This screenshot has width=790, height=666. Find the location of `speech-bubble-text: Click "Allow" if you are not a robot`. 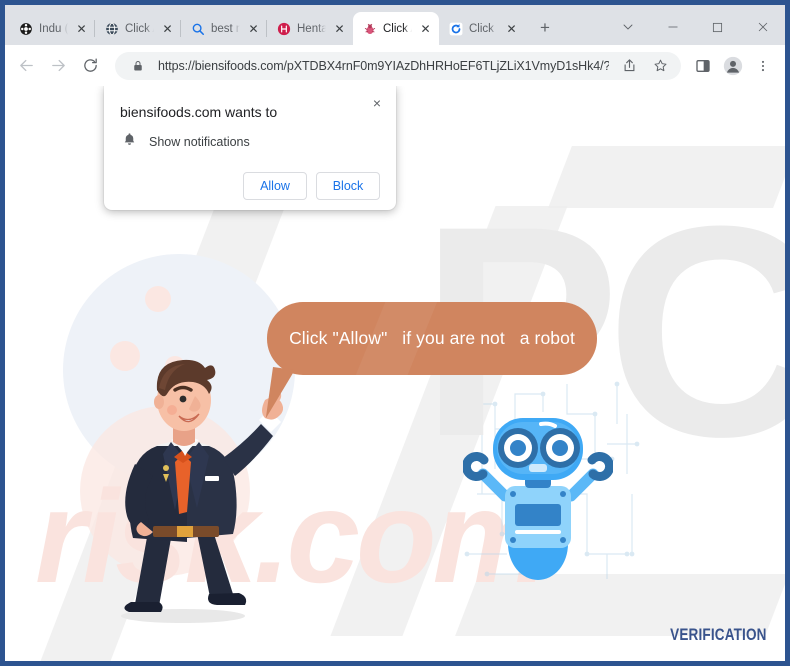

speech-bubble-text: Click "Allow" if you are not a robot is located at coordinates (432, 338).